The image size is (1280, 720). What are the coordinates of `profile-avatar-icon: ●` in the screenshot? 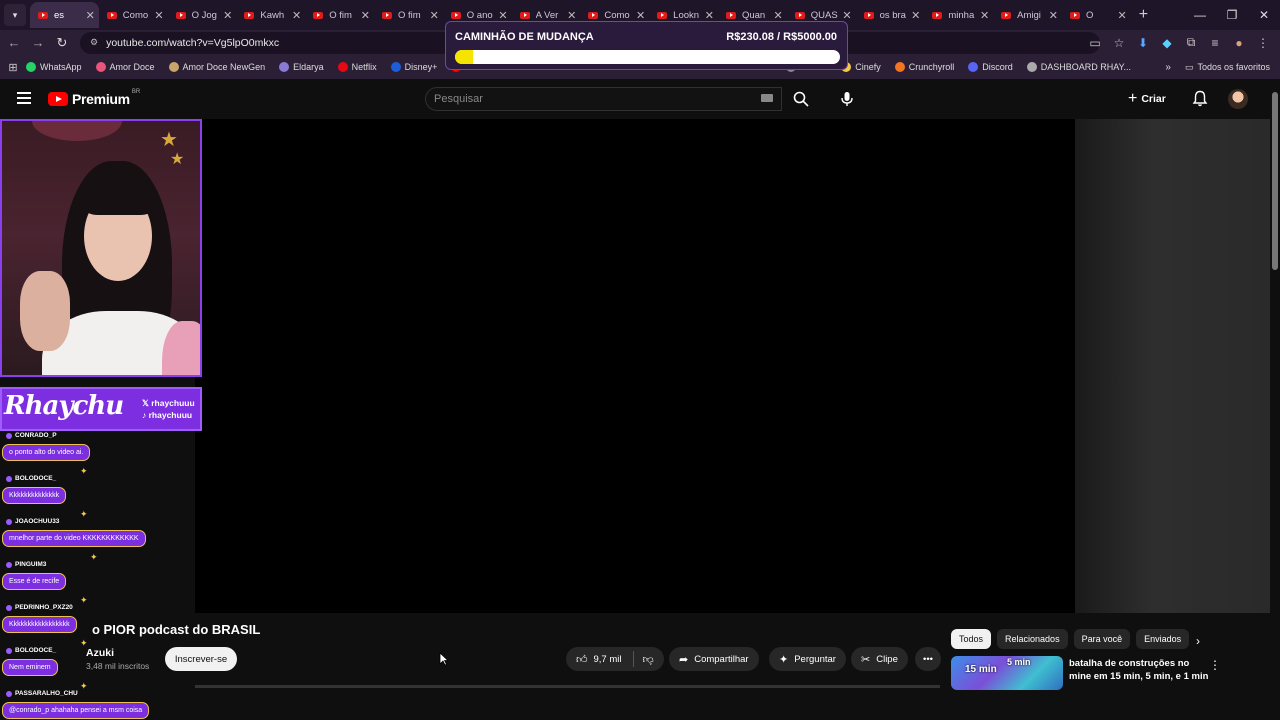 It's located at (1239, 43).